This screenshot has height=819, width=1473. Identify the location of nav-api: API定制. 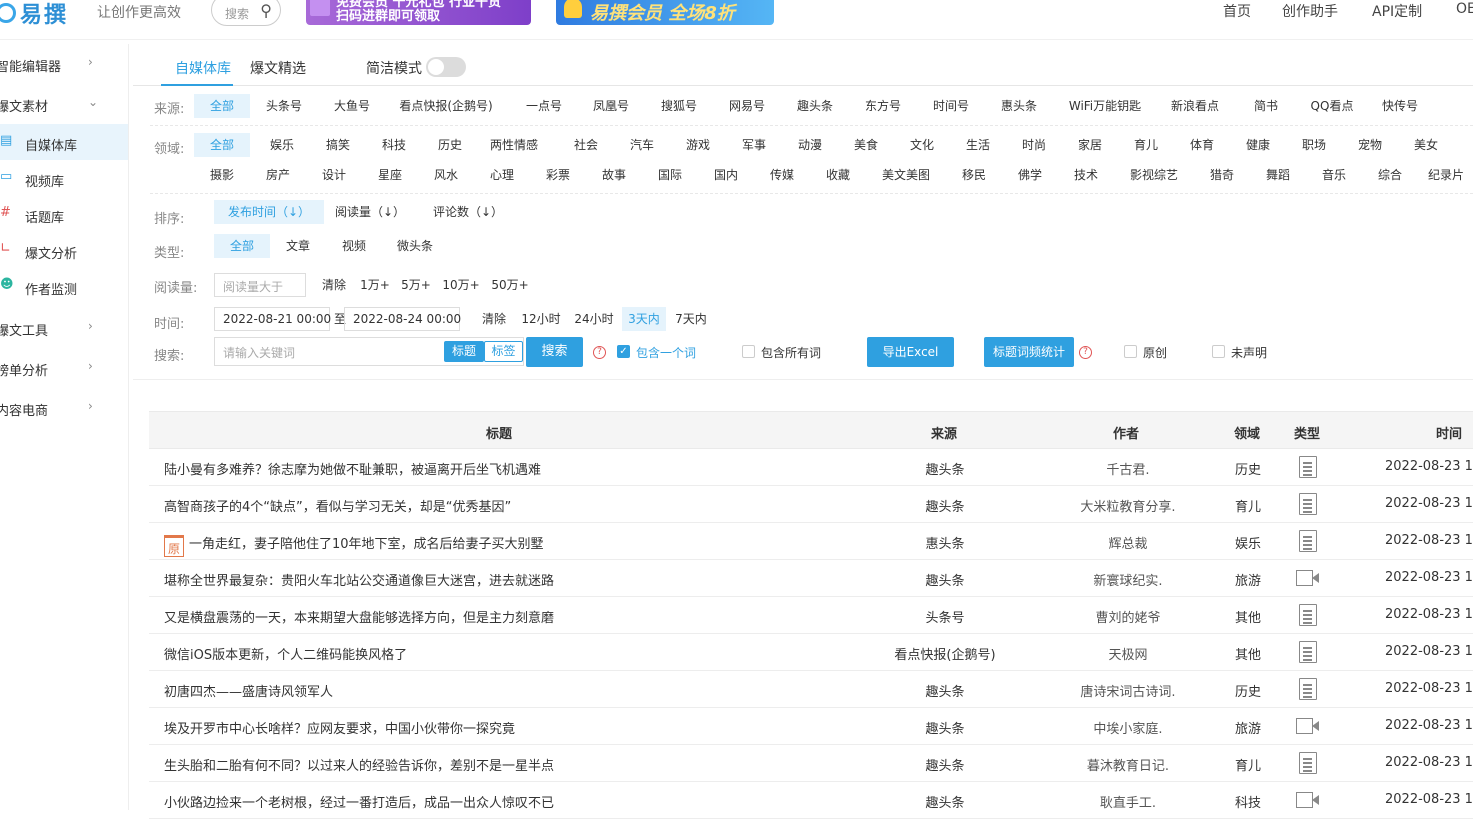
(1397, 11).